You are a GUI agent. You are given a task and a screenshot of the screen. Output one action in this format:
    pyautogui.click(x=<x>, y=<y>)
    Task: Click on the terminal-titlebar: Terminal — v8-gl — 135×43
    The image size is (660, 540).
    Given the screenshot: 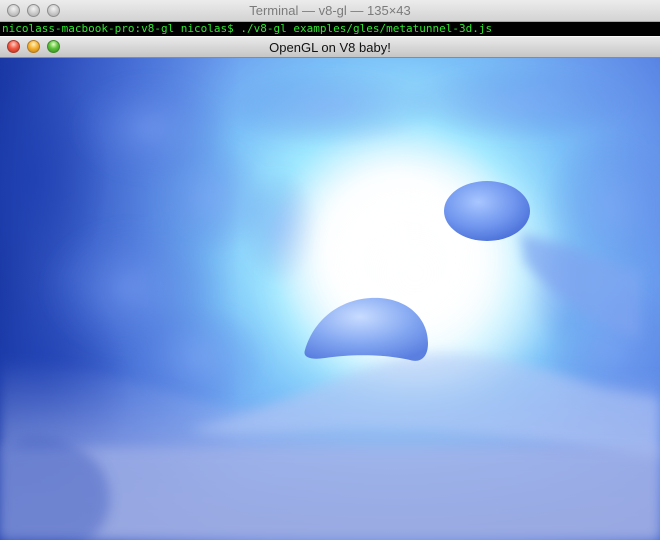 What is the action you would take?
    pyautogui.click(x=330, y=11)
    